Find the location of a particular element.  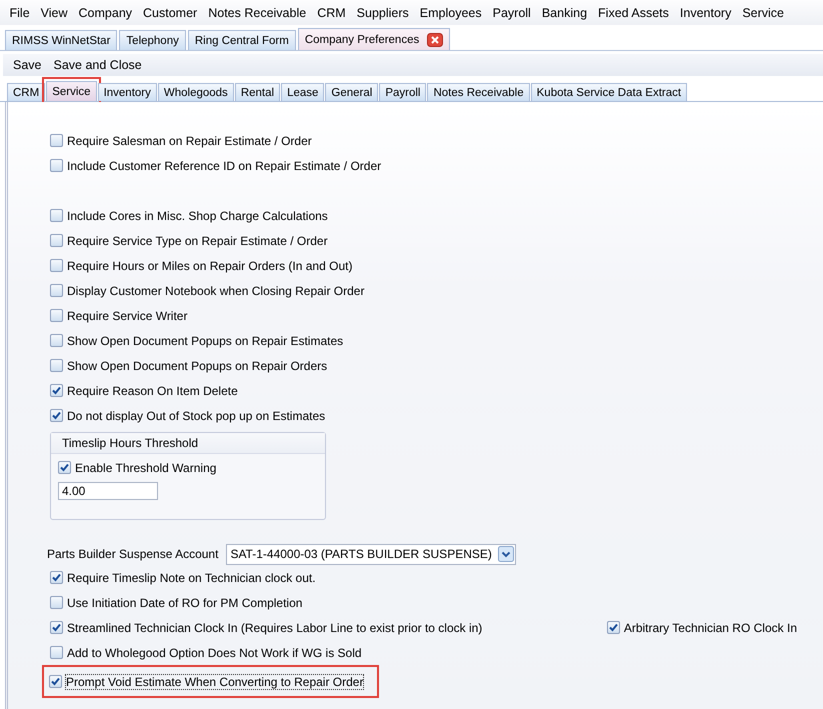

threshold-input: 4.00 is located at coordinates (108, 491).